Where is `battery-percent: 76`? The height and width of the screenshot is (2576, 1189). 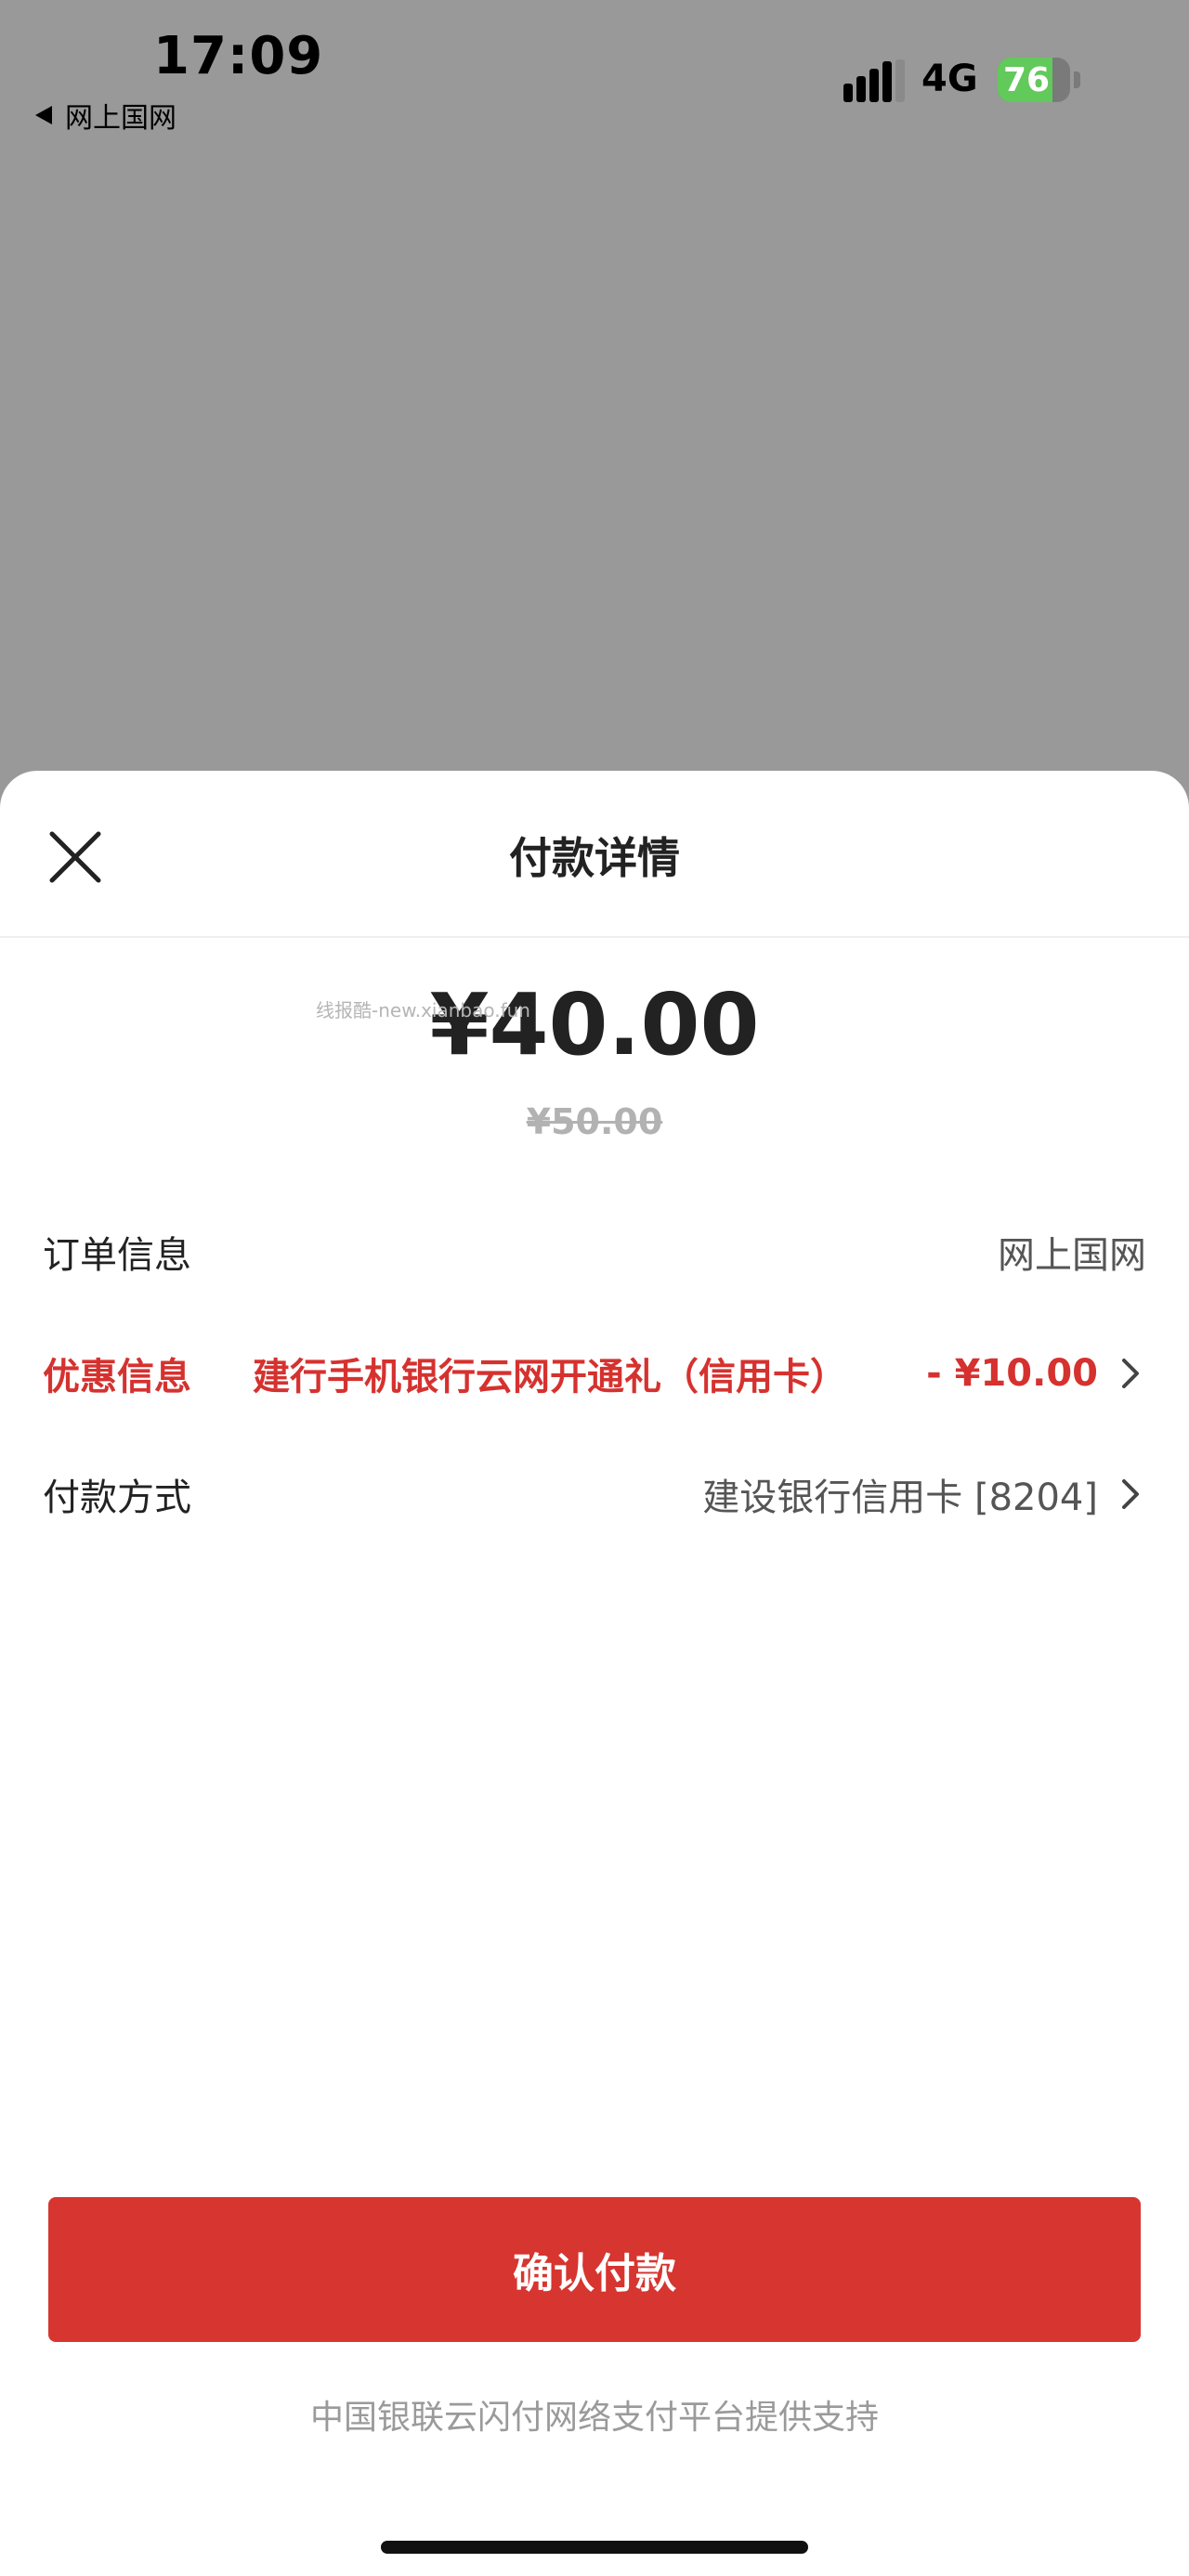
battery-percent: 76 is located at coordinates (1027, 80).